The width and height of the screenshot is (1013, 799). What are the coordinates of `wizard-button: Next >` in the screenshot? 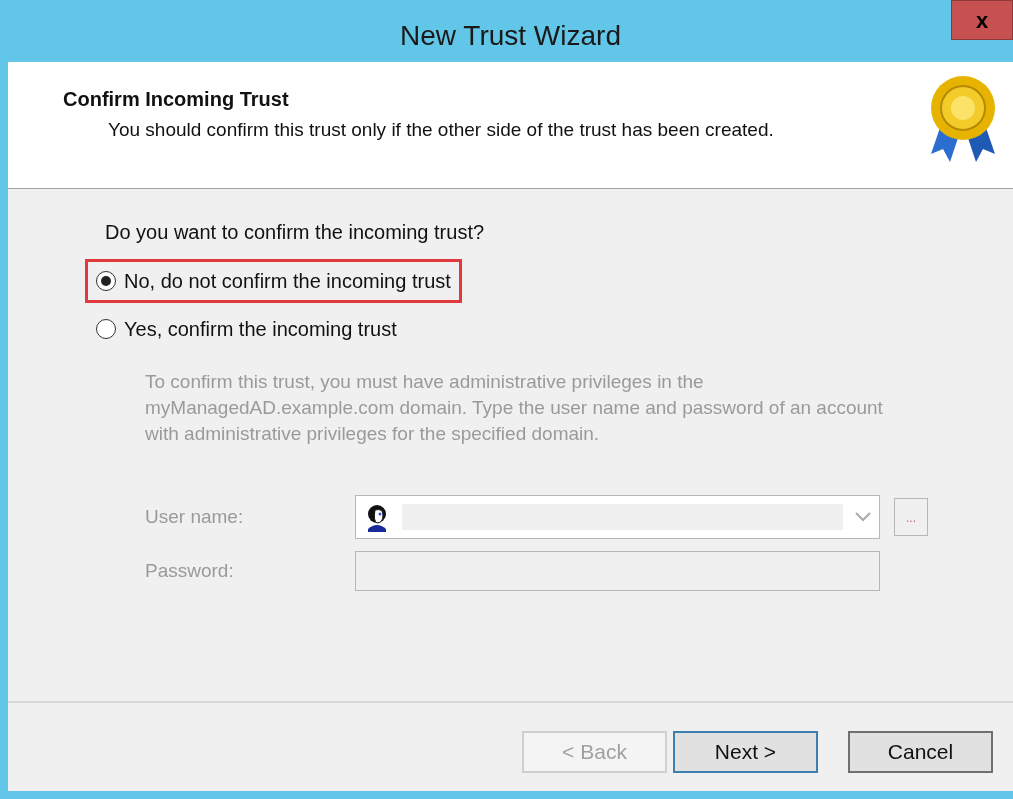 It's located at (745, 752).